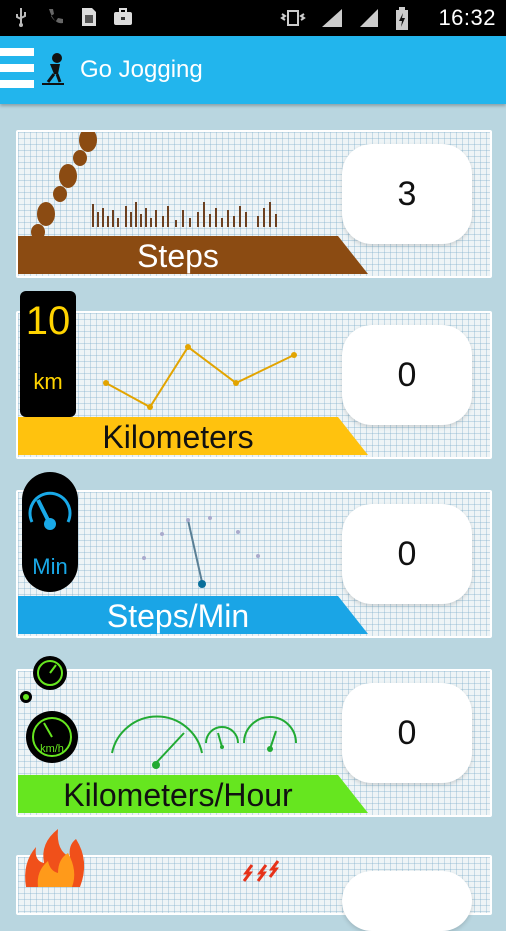 The image size is (506, 931). What do you see at coordinates (402, 21) in the screenshot?
I see `battery-icon` at bounding box center [402, 21].